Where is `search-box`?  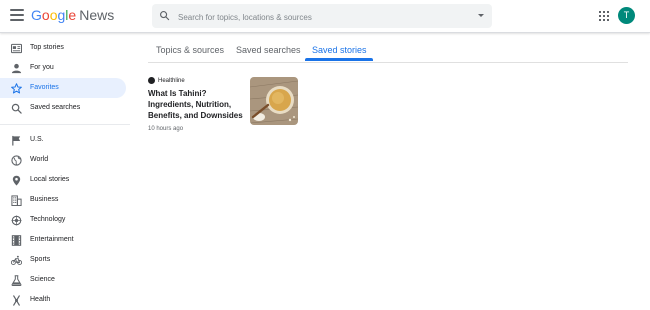
search-box is located at coordinates (322, 16).